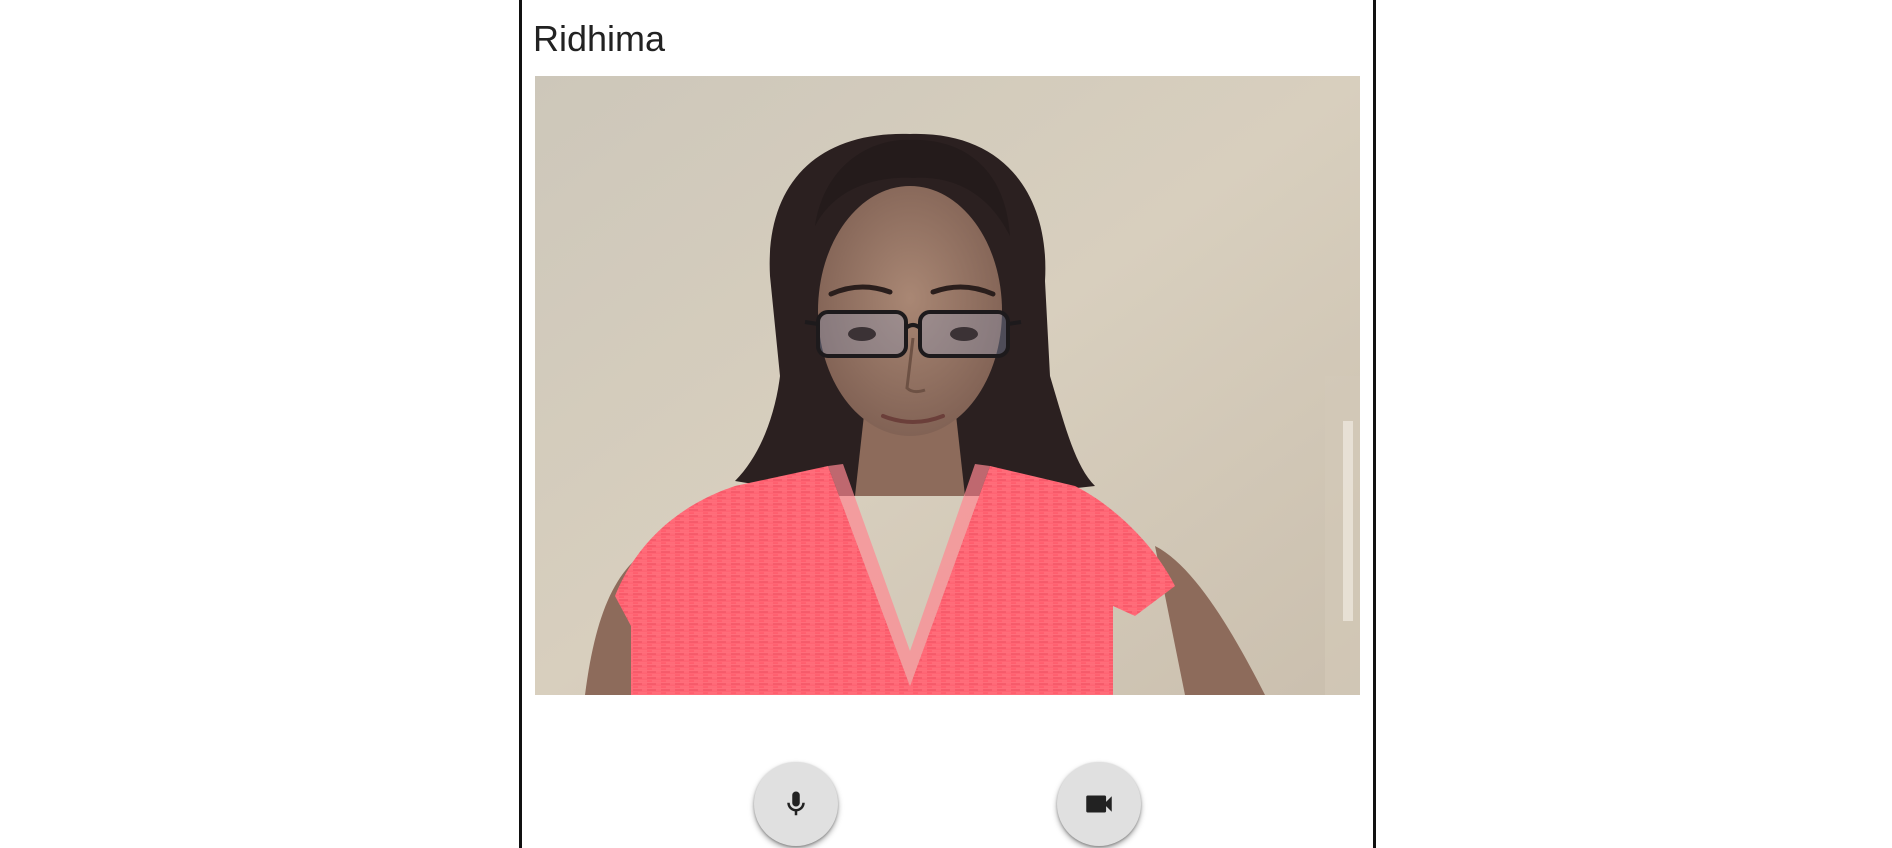  I want to click on microphone-toggle-button, so click(796, 804).